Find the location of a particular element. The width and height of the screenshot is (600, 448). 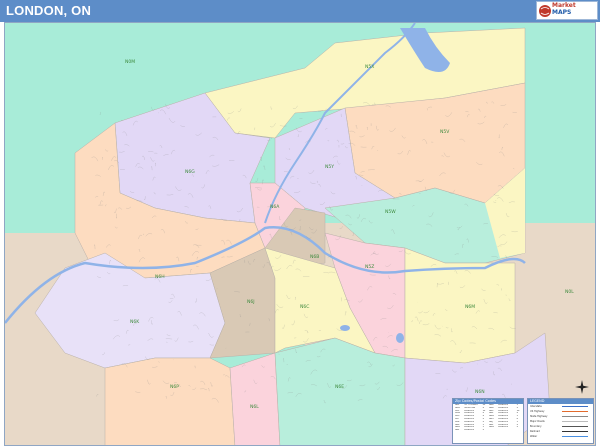

zone-label-n6p: N6P is located at coordinates (174, 387).